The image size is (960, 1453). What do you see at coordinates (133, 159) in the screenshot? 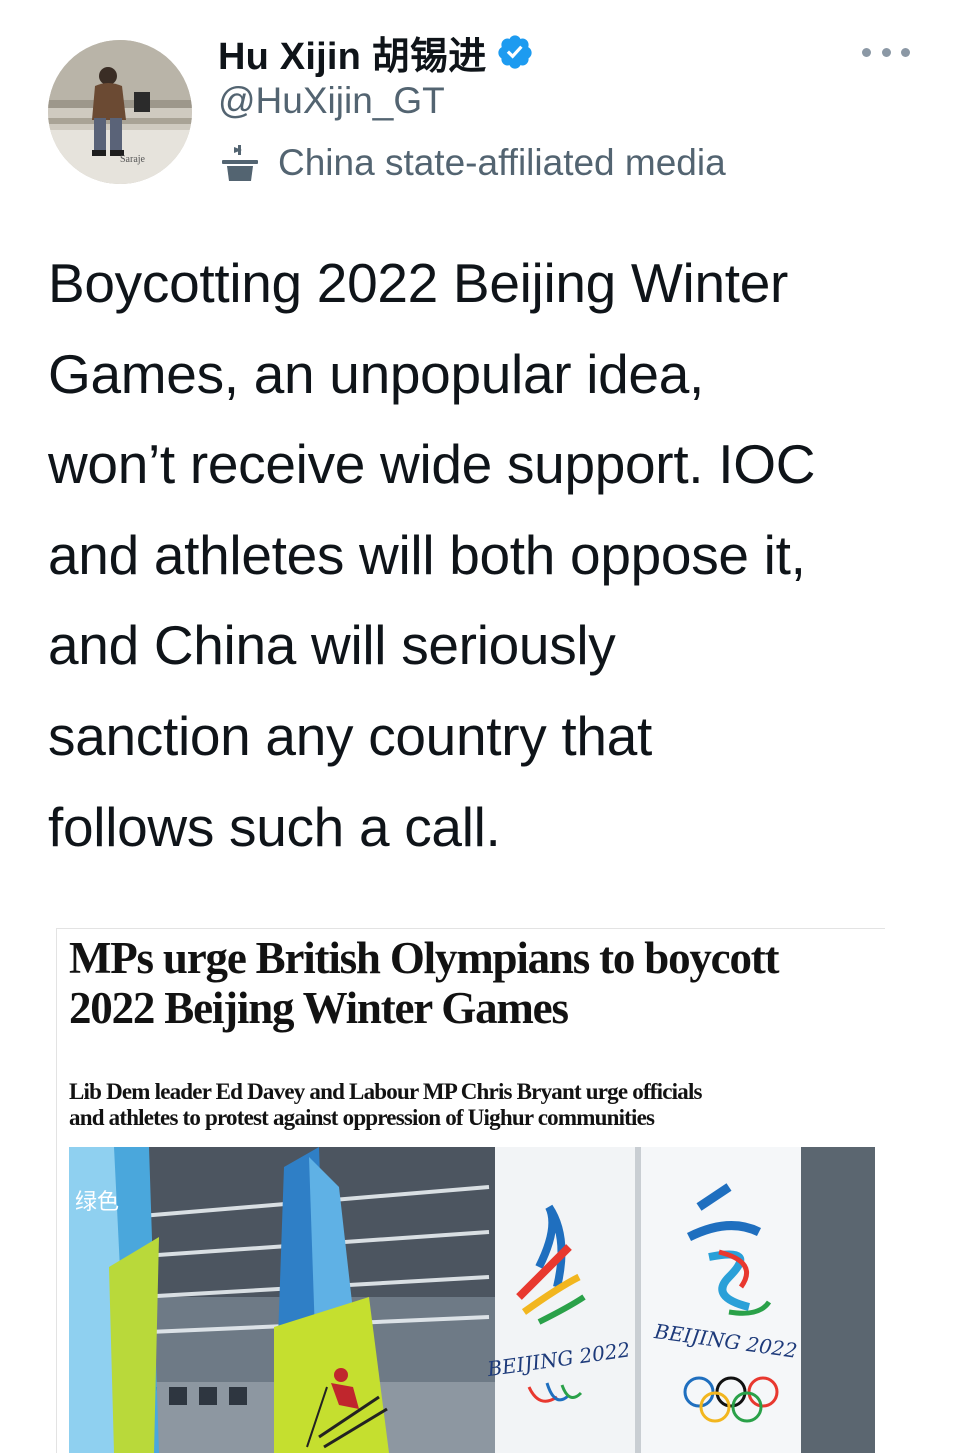
I see `avatar-caption: Saraje` at bounding box center [133, 159].